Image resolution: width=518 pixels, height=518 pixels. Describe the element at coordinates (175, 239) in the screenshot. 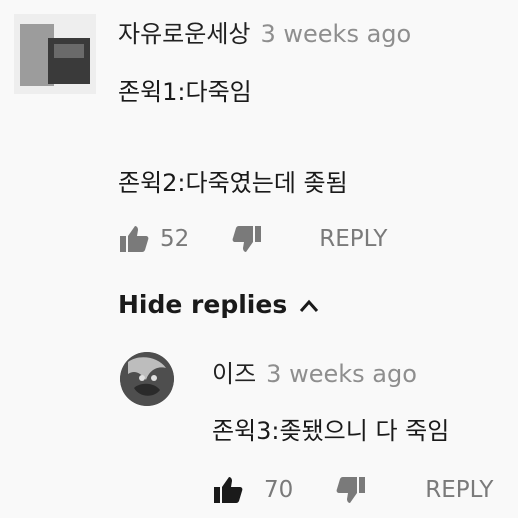

I see `like-count: 52` at that location.